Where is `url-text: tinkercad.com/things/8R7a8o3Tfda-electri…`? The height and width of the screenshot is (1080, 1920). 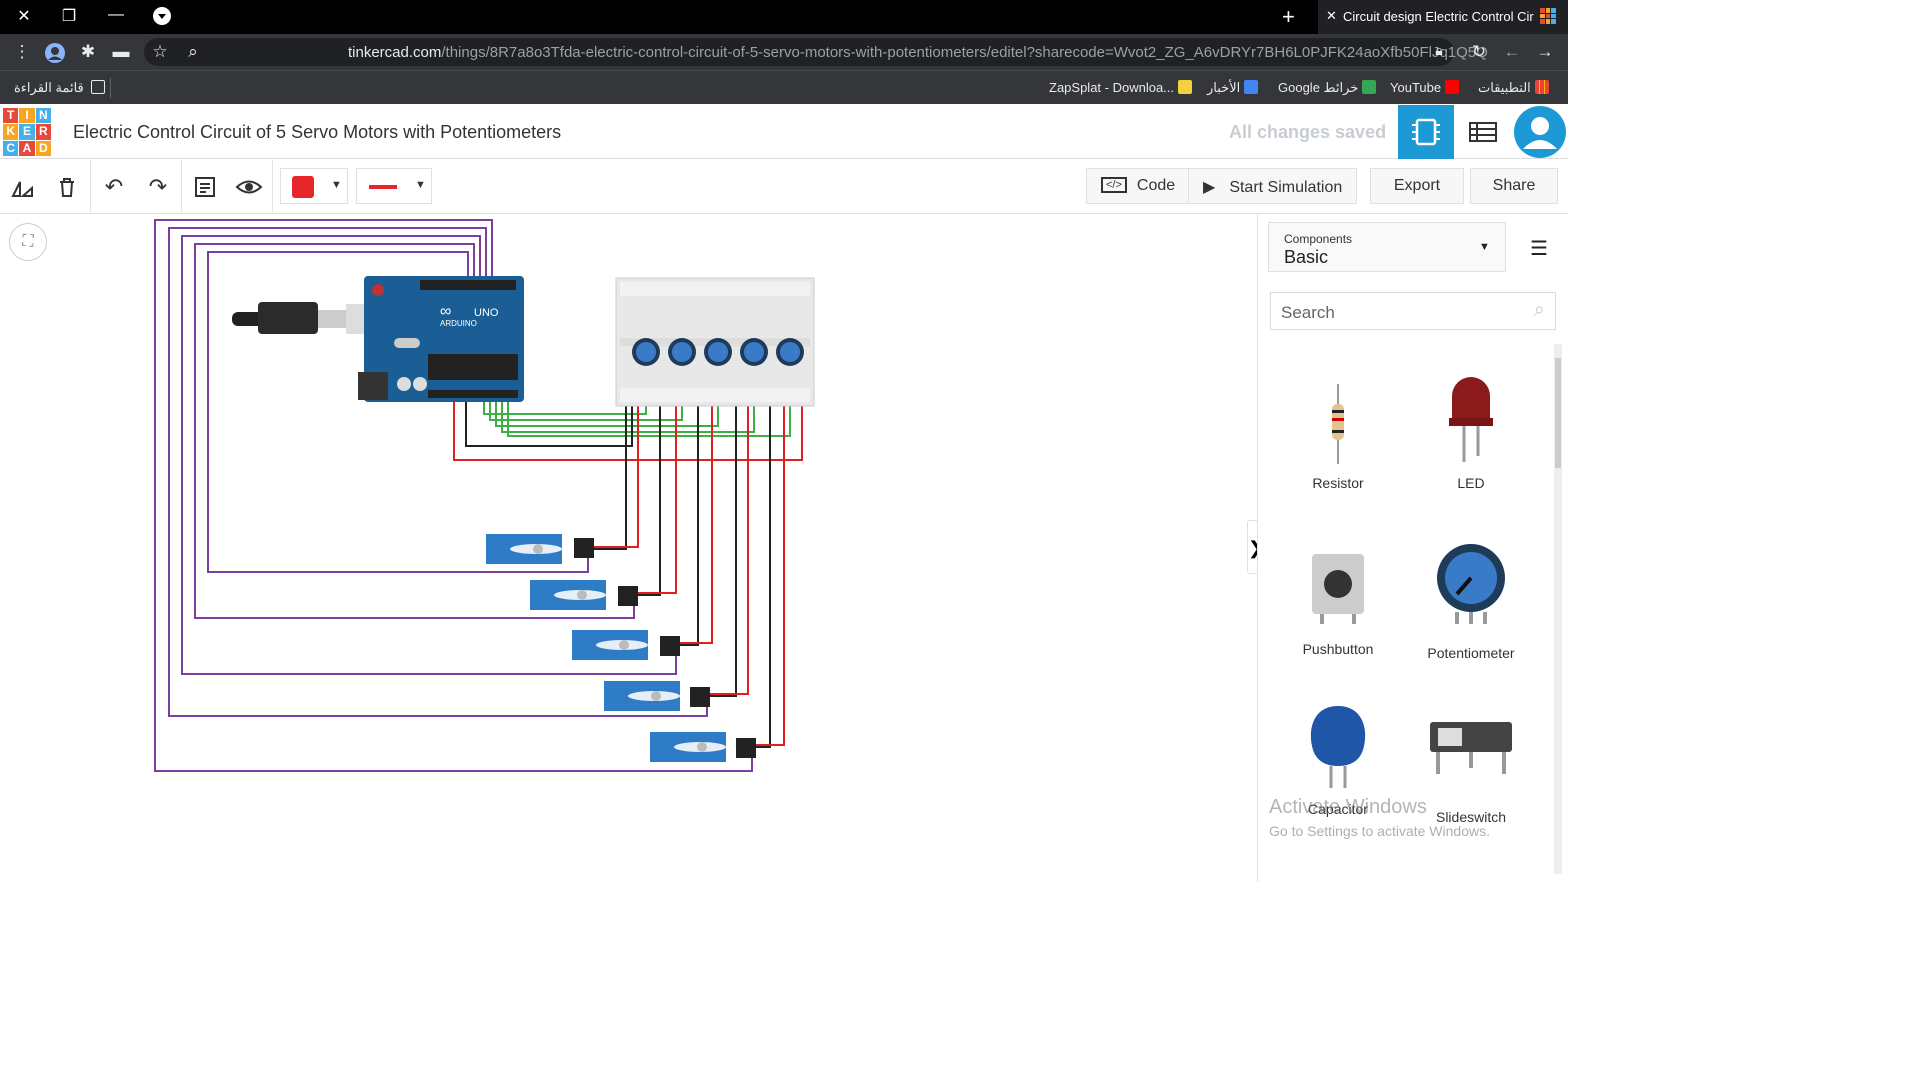
url-text: tinkercad.com/things/8R7a8o3Tfda-electri… is located at coordinates (918, 52).